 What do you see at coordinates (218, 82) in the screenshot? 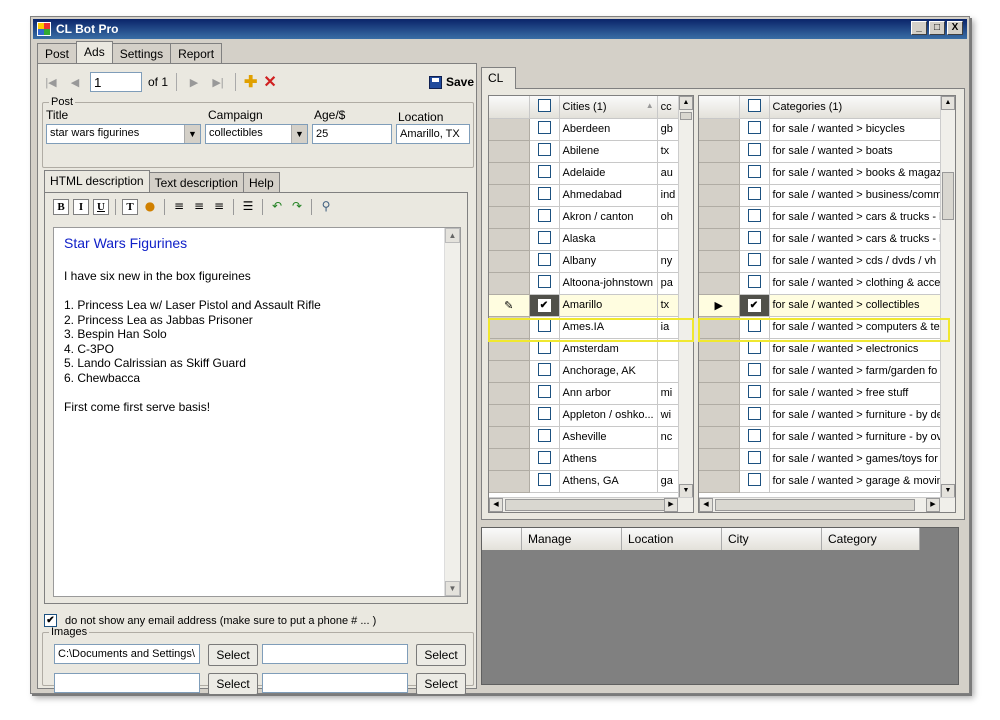
I see `move-last-icon: ▶|` at bounding box center [218, 82].